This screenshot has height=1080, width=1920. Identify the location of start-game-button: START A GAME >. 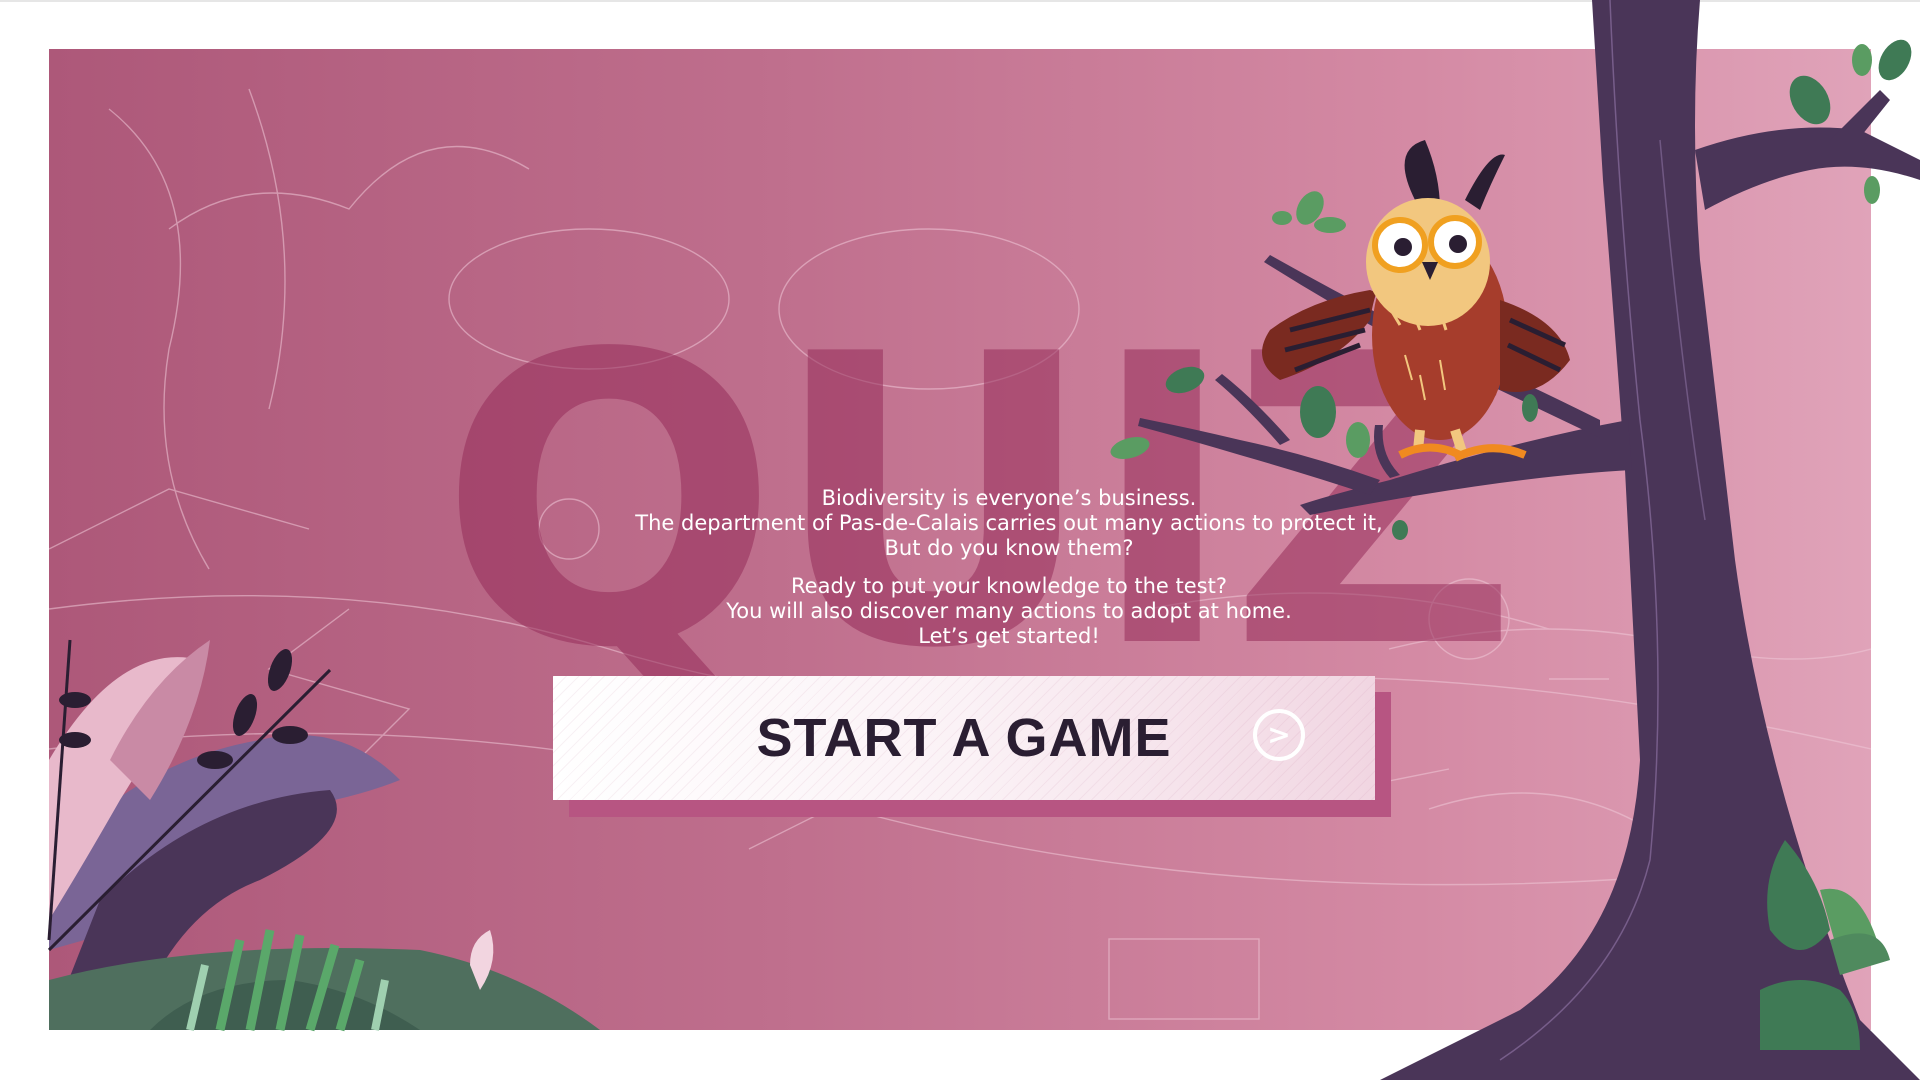
(964, 738).